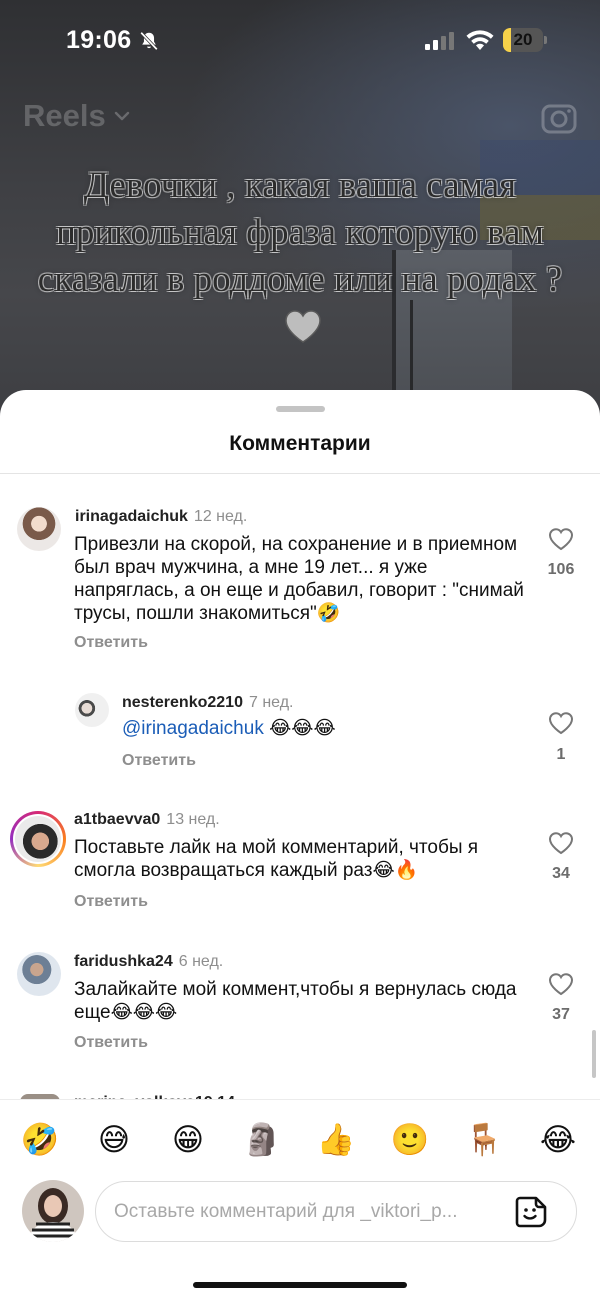 This screenshot has height=1300, width=600. What do you see at coordinates (114, 1140) in the screenshot?
I see `emoji-sweat-smile-button: 😅` at bounding box center [114, 1140].